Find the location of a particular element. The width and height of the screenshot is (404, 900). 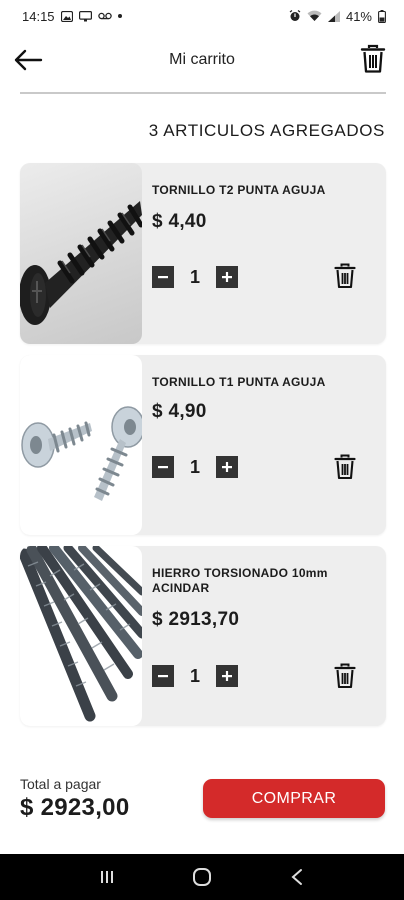

recent-apps-button is located at coordinates (107, 877).